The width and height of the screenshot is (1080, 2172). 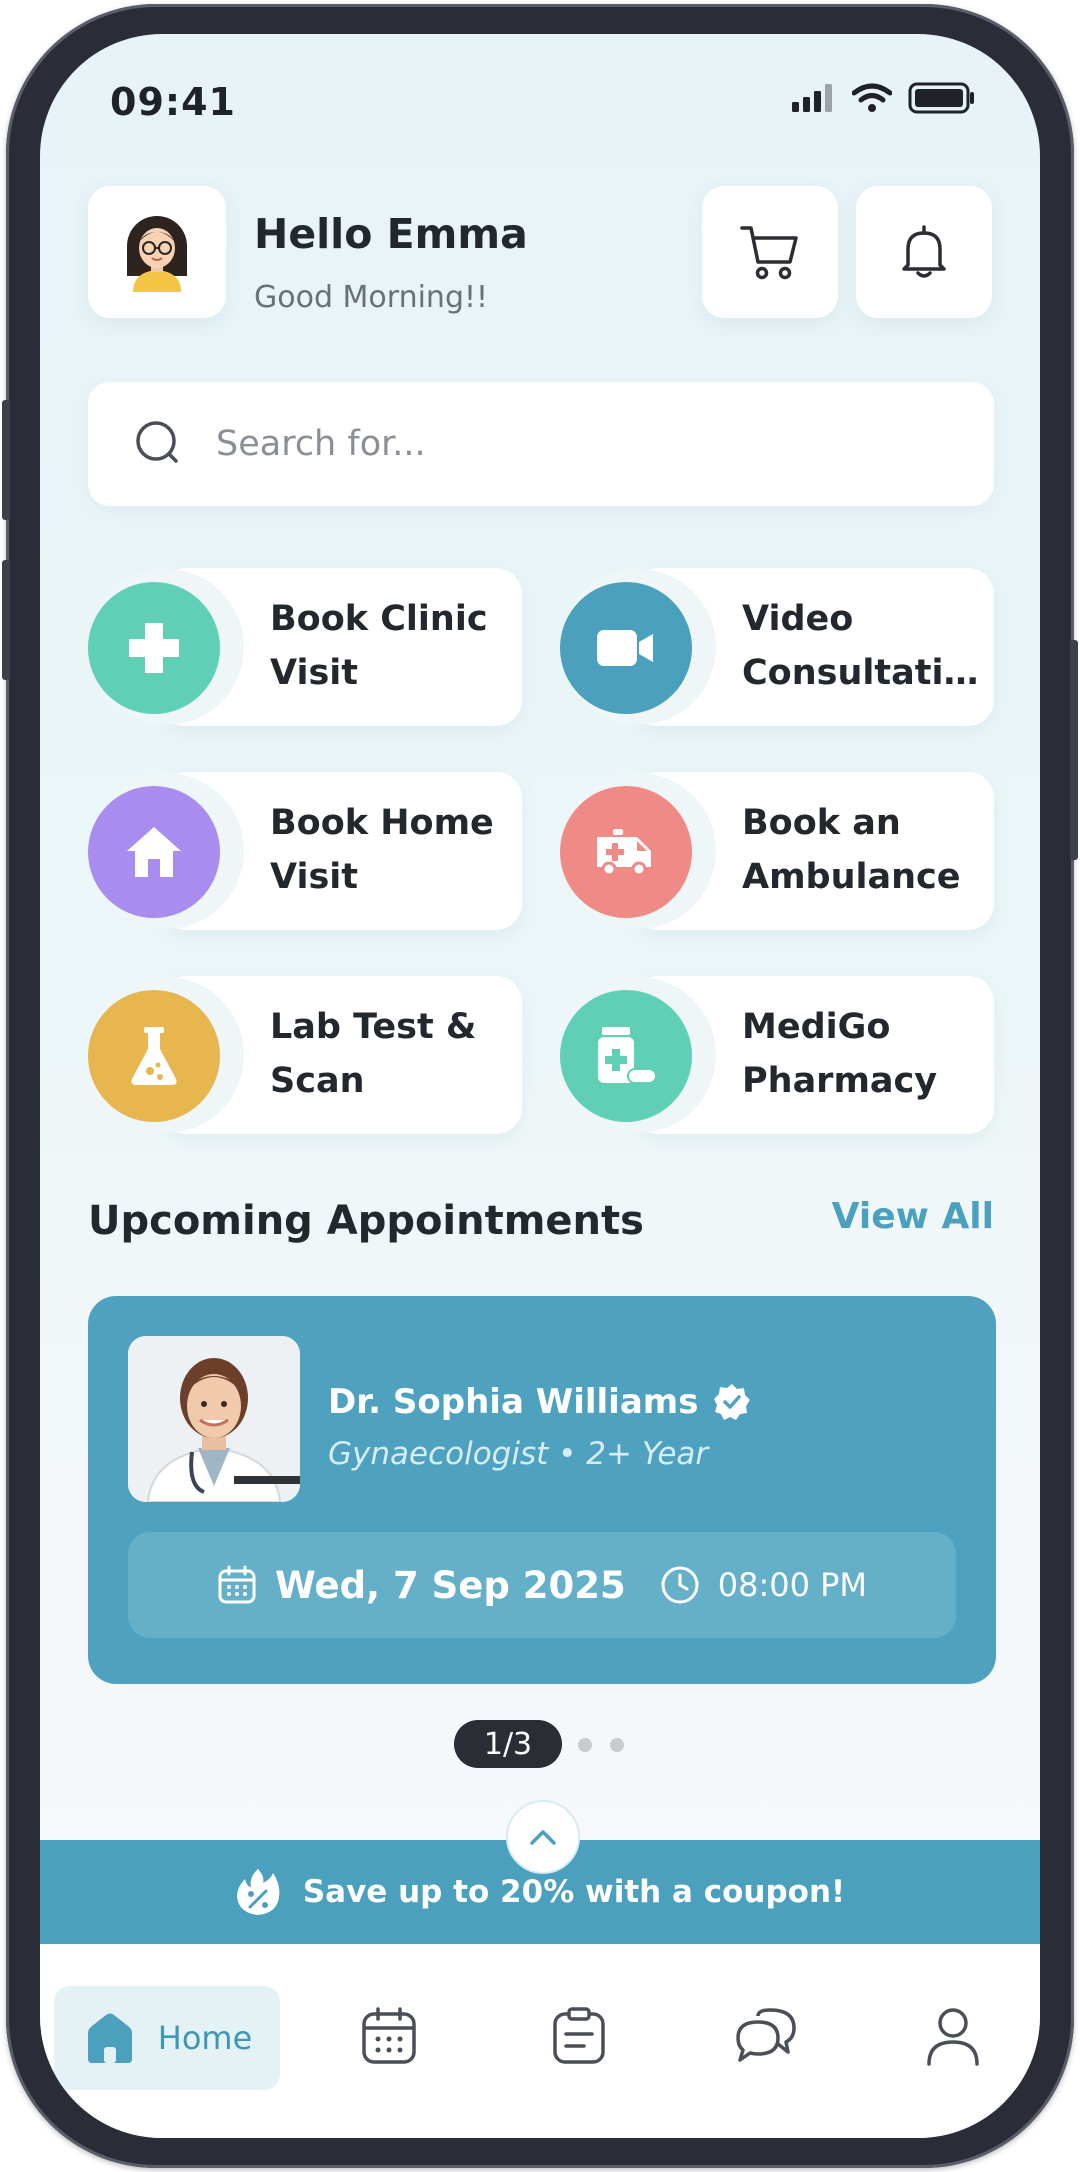 What do you see at coordinates (941, 98) in the screenshot?
I see `battery-icon` at bounding box center [941, 98].